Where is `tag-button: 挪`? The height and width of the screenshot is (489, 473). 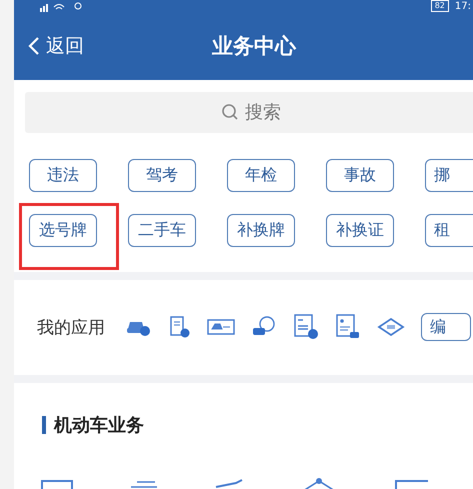 tag-button: 挪 is located at coordinates (449, 175).